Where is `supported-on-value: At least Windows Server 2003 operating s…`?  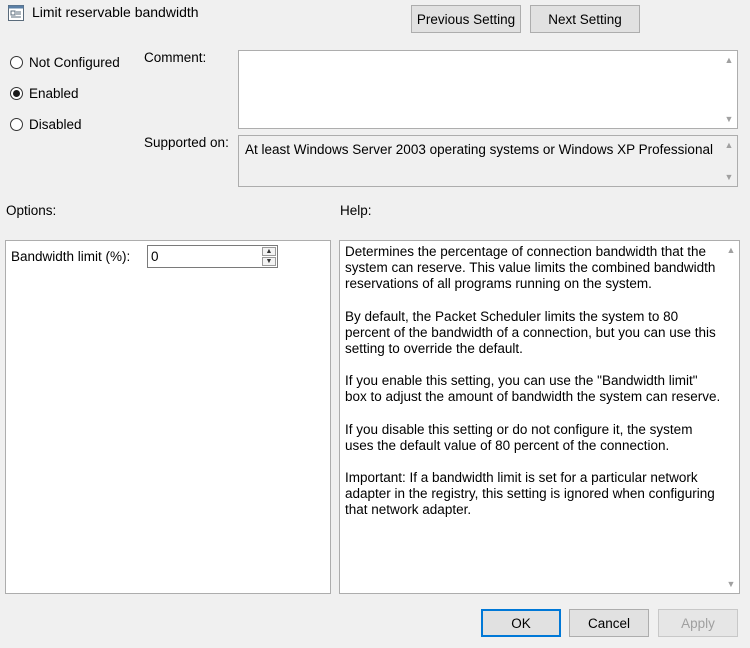
supported-on-value: At least Windows Server 2003 operating s… is located at coordinates (479, 149).